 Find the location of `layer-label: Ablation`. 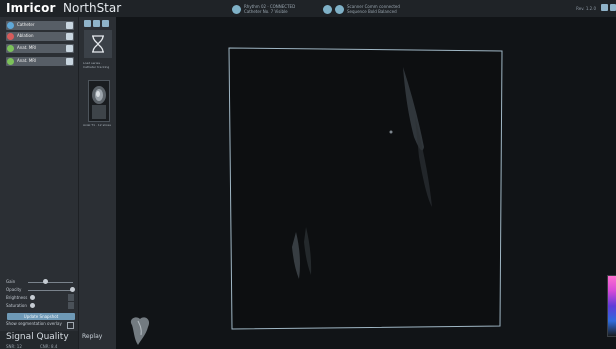

layer-label: Ablation is located at coordinates (25, 35).